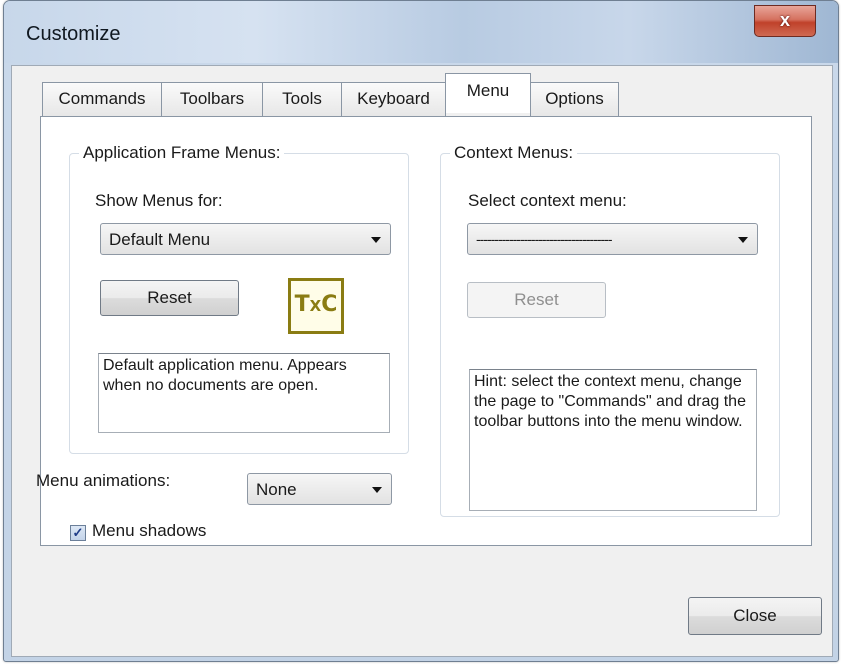 The height and width of the screenshot is (664, 841). What do you see at coordinates (245, 239) in the screenshot?
I see `show-menus-for-dropdown: Default Menu` at bounding box center [245, 239].